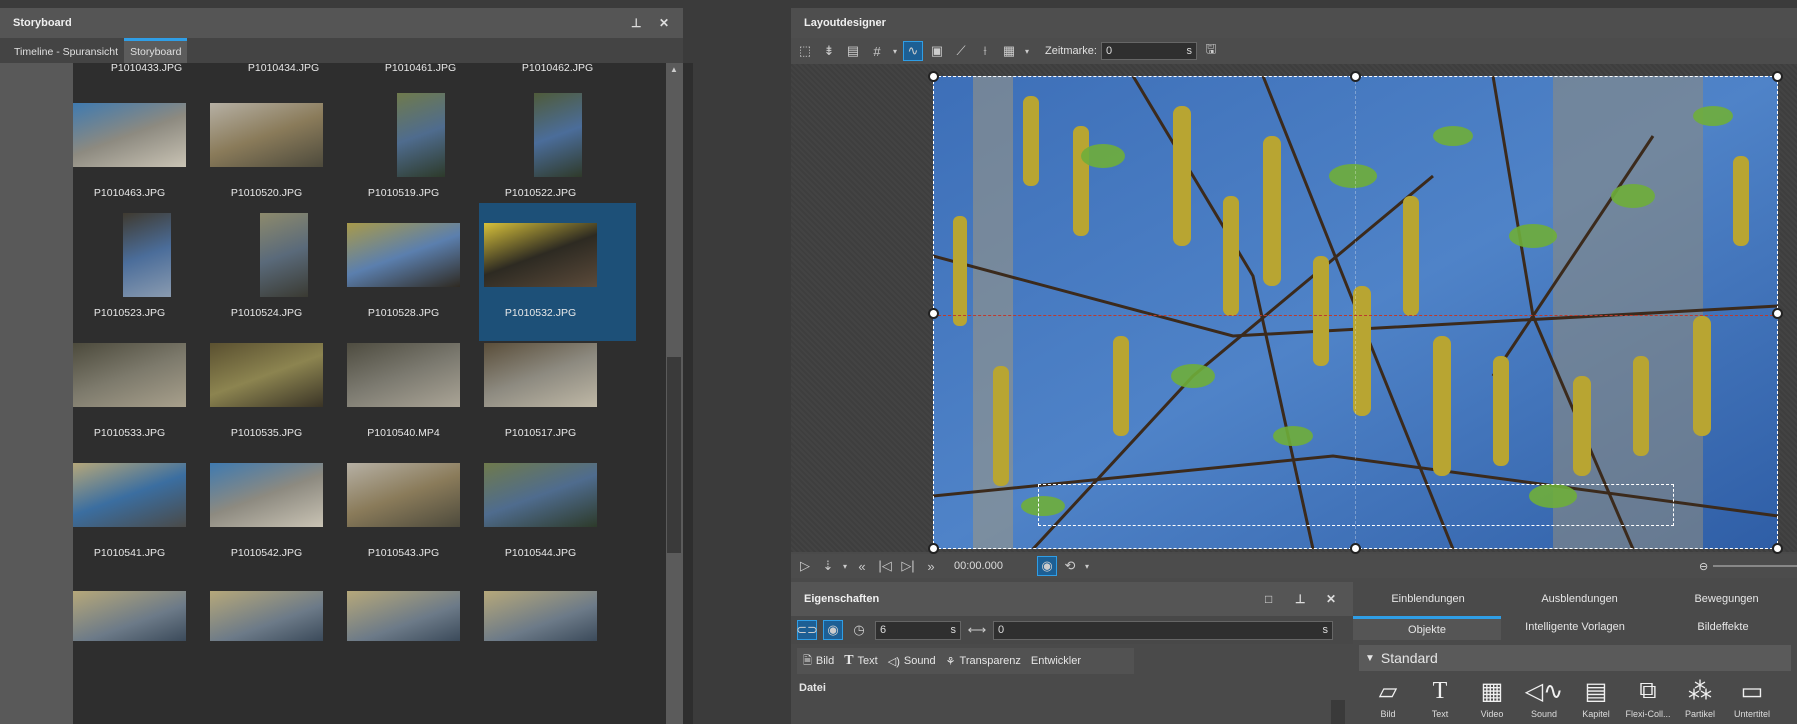 Image resolution: width=1797 pixels, height=724 pixels. I want to click on object-text: T Text, so click(1440, 696).